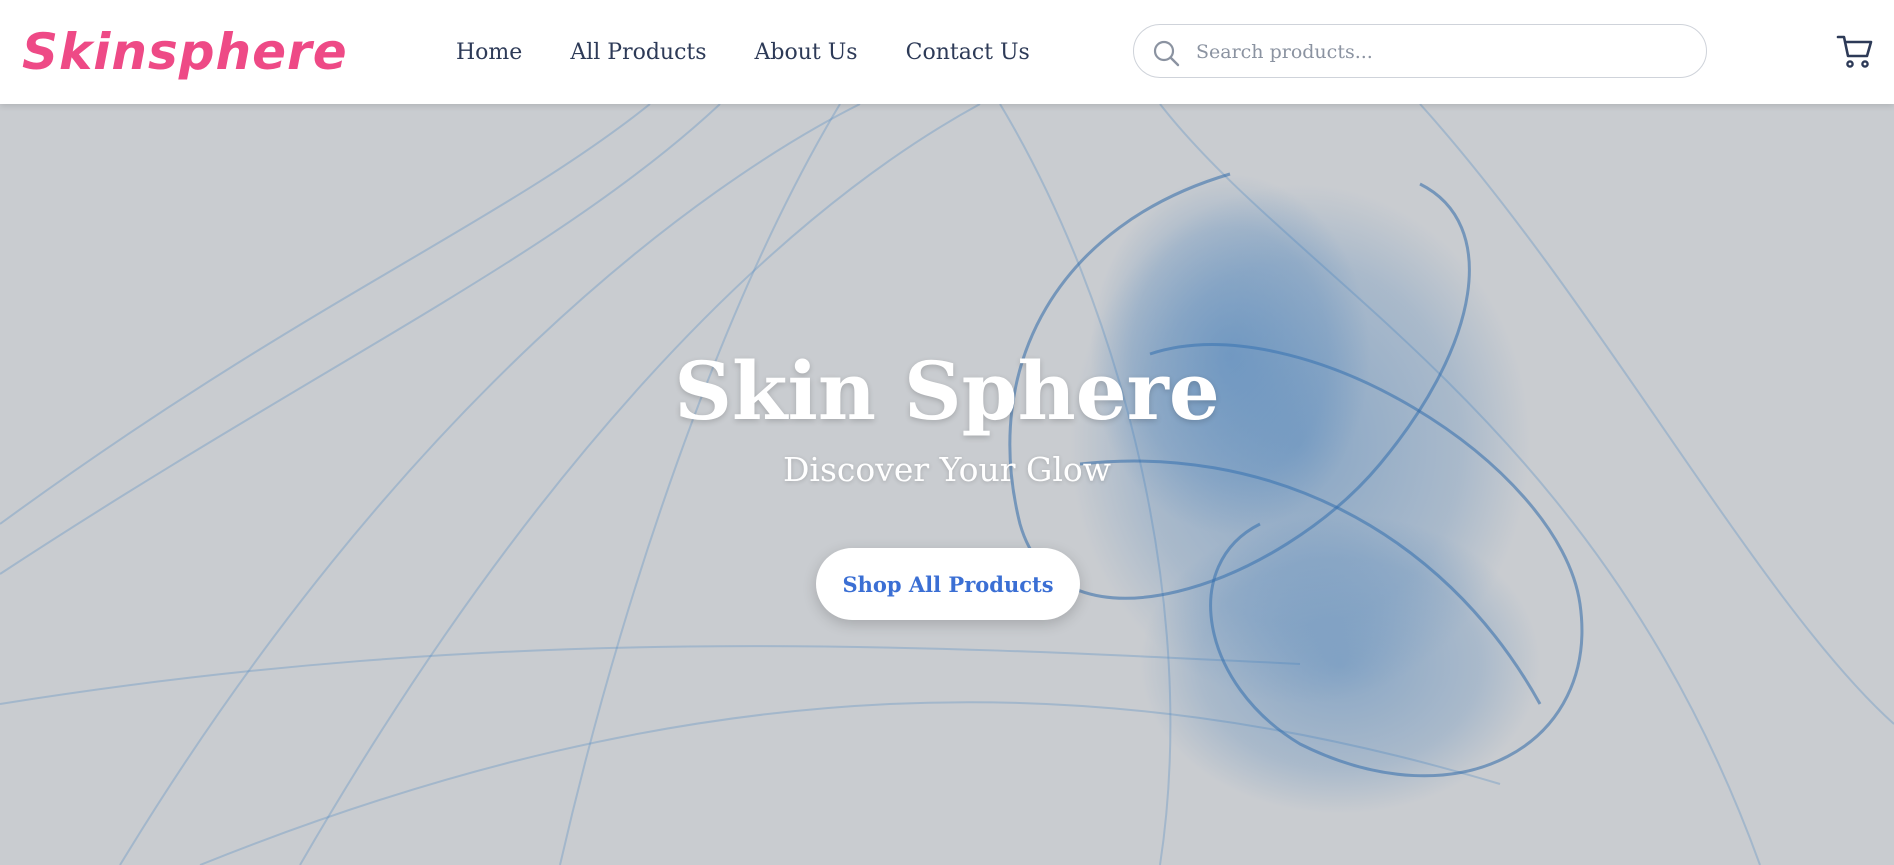 Image resolution: width=1894 pixels, height=865 pixels. Describe the element at coordinates (638, 52) in the screenshot. I see `nav-link-all-products: All Products` at that location.